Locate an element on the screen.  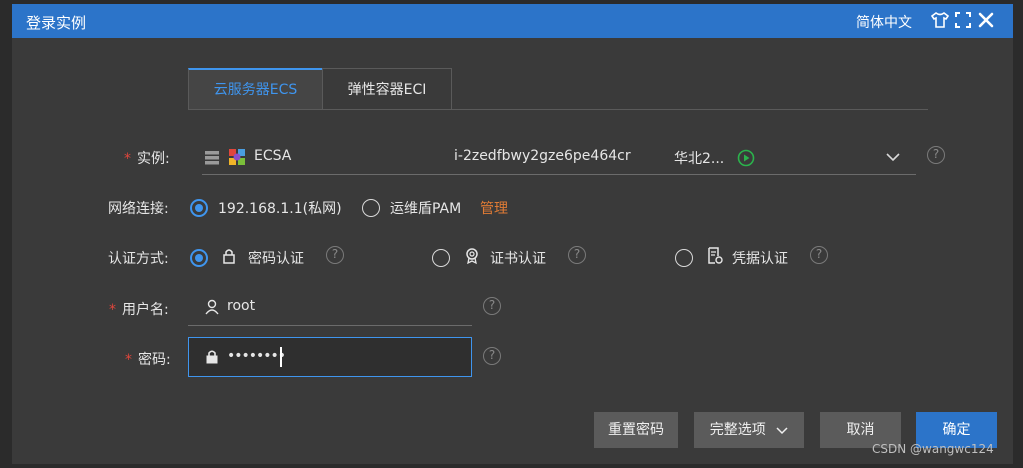
instance-label: * 实例: is located at coordinates (147, 159).